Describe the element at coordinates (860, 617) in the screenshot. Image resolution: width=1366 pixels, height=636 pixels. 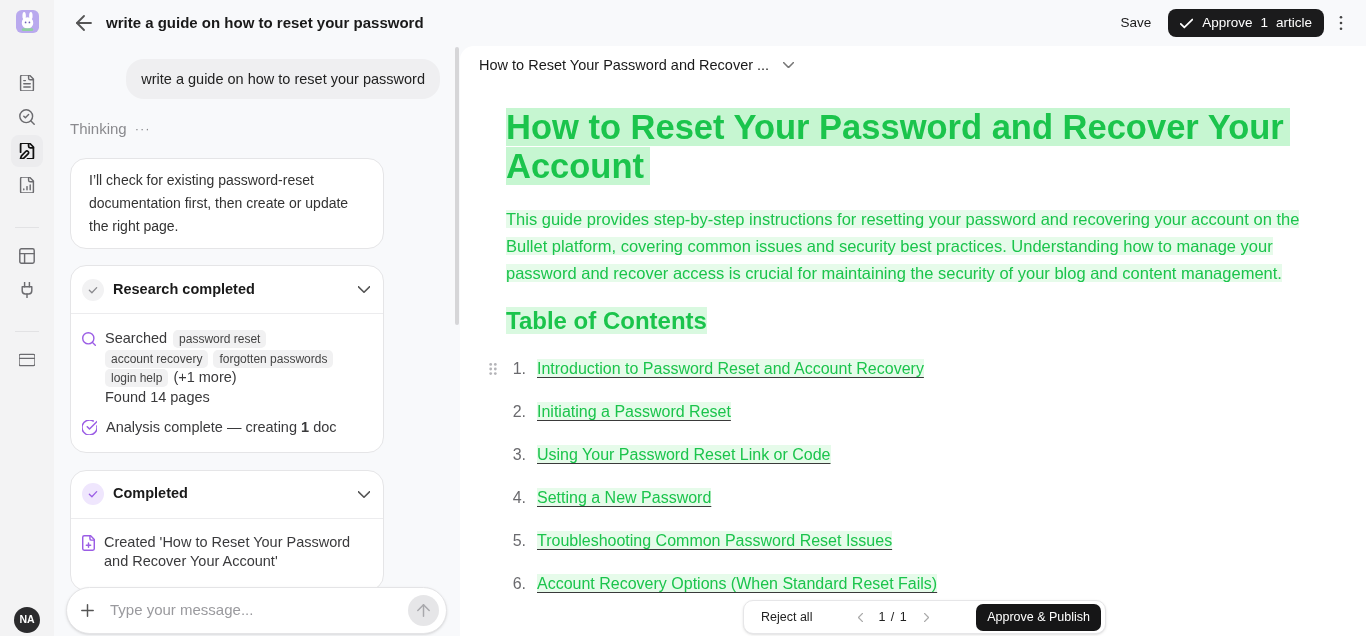
I see `chevron-left-icon` at that location.